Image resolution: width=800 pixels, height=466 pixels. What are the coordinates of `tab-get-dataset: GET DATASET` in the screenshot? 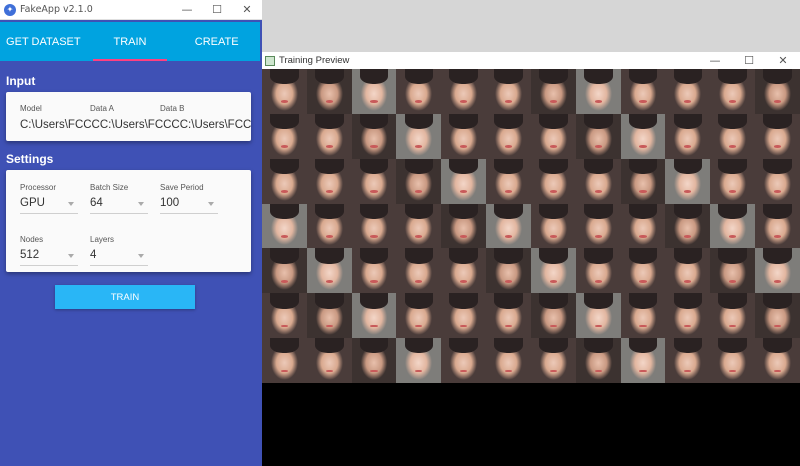 It's located at (43, 41).